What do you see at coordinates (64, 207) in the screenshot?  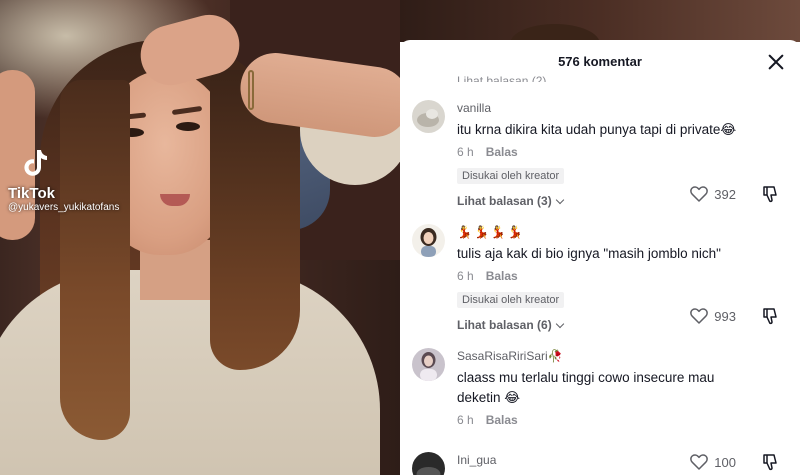 I see `creator-handle: @yukavers_yukikatofans` at bounding box center [64, 207].